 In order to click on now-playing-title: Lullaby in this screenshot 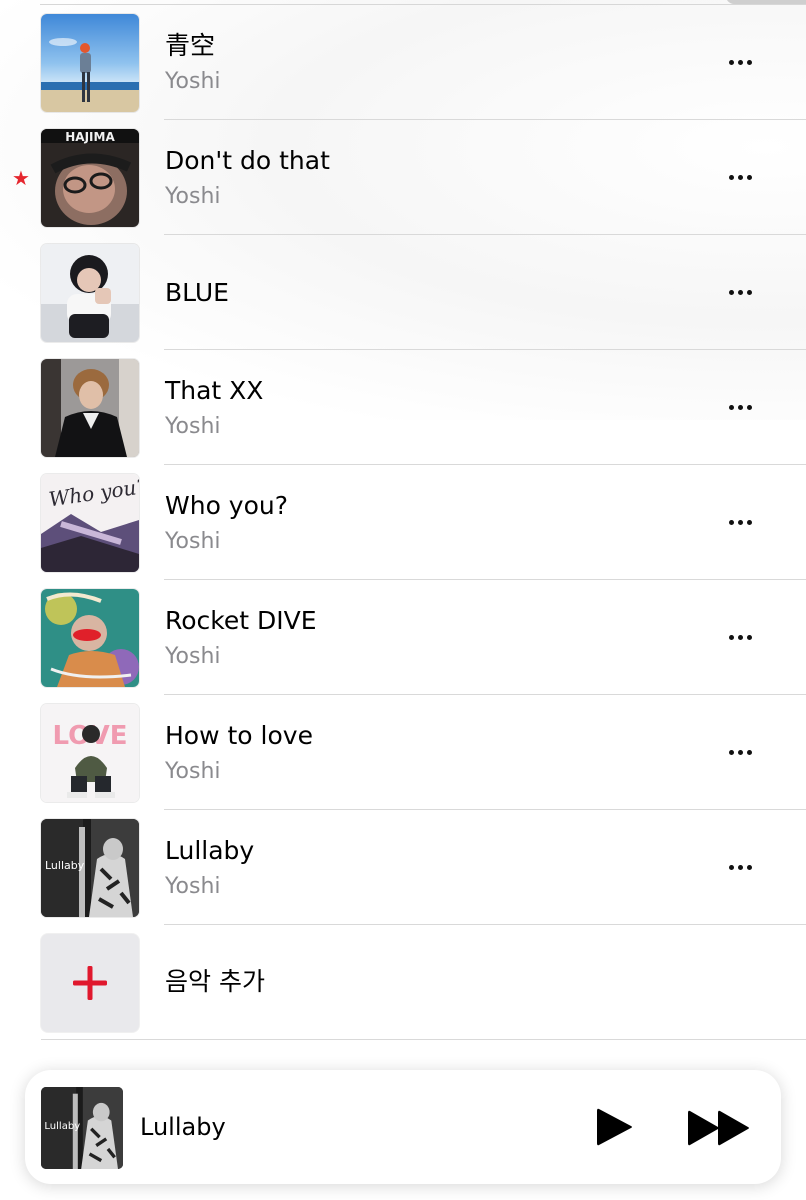, I will do `click(183, 1127)`.